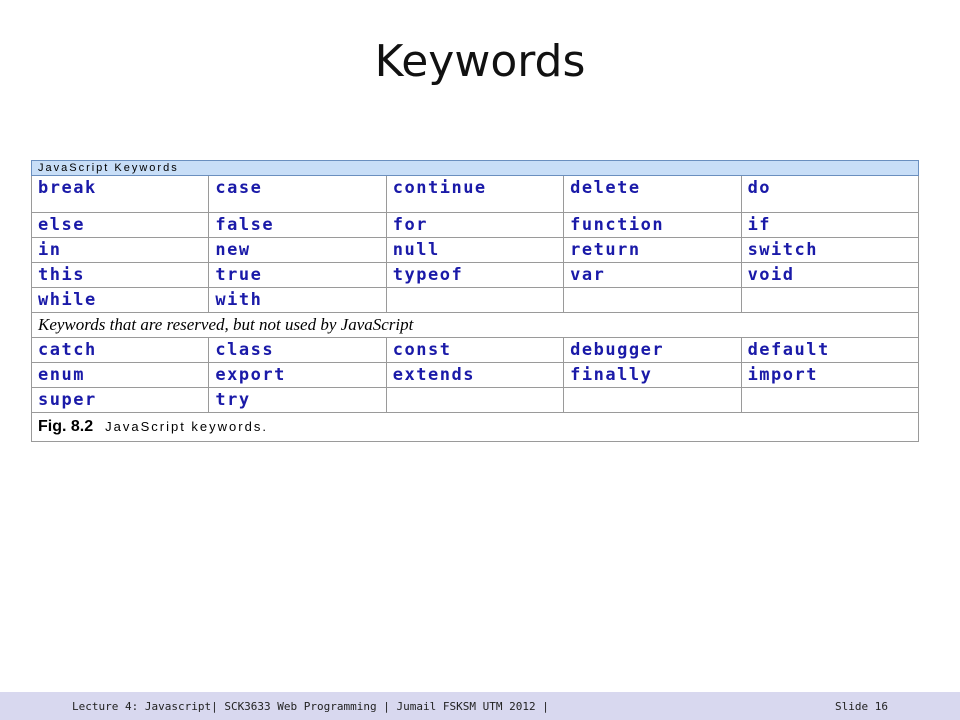 The width and height of the screenshot is (960, 720). Describe the element at coordinates (297, 194) in the screenshot. I see `keyword-cell: case` at that location.